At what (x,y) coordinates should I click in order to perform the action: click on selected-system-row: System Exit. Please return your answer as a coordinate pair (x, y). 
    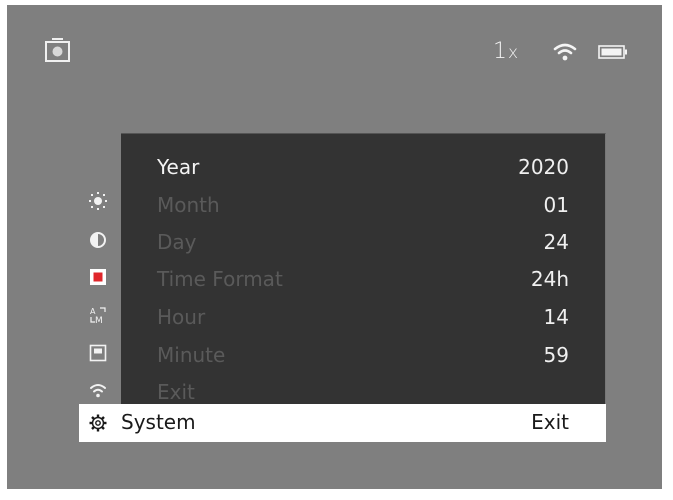
    Looking at the image, I should click on (342, 423).